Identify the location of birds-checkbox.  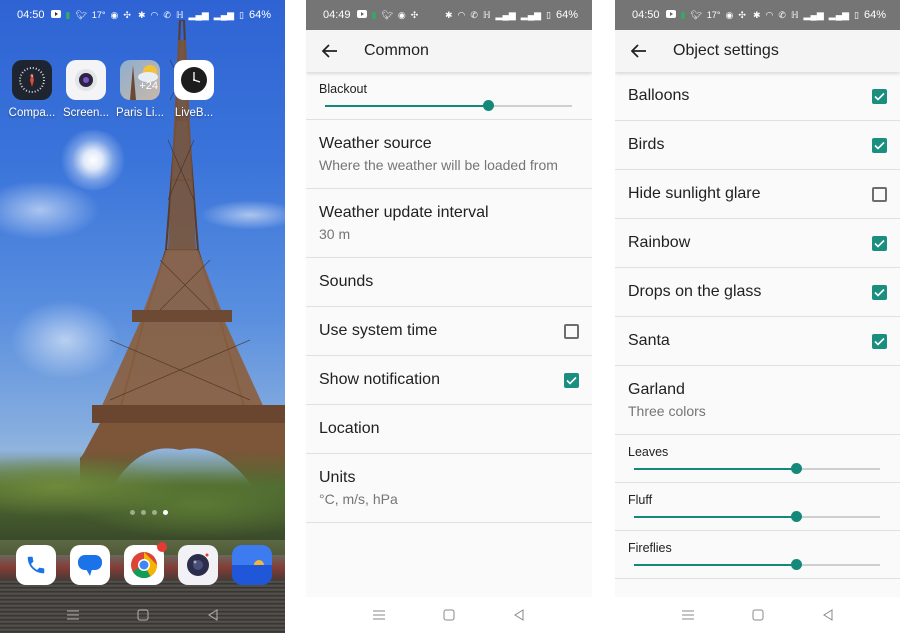
(879, 145).